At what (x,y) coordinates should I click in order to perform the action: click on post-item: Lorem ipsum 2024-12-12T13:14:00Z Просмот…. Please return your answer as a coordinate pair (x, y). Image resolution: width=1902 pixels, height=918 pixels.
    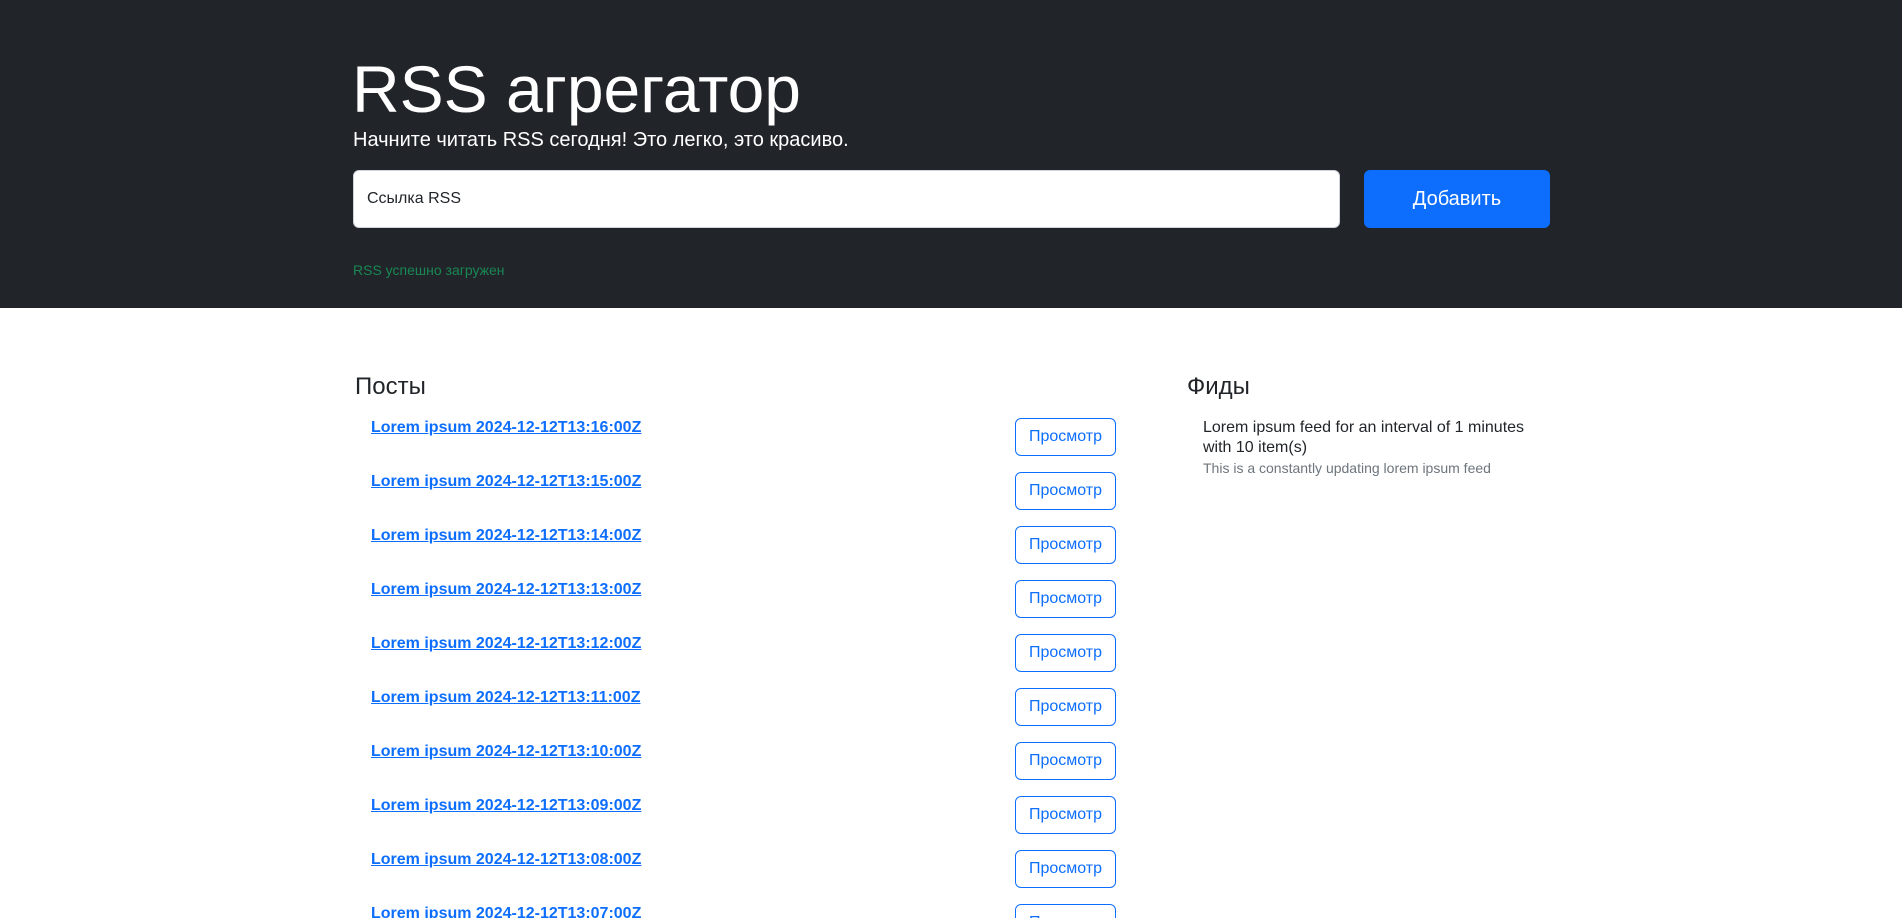
    Looking at the image, I should click on (736, 549).